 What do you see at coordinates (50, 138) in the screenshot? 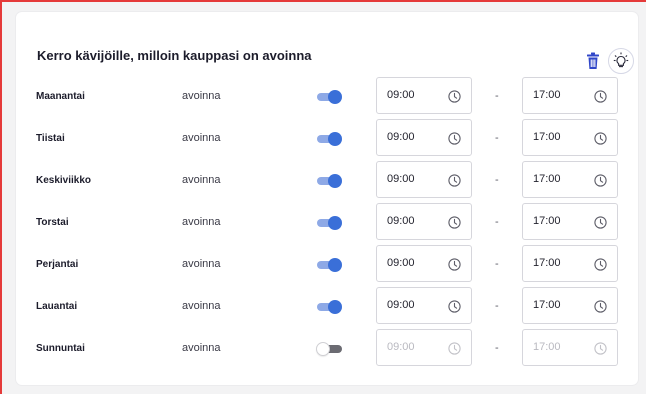
I see `day-label: Tiistai` at bounding box center [50, 138].